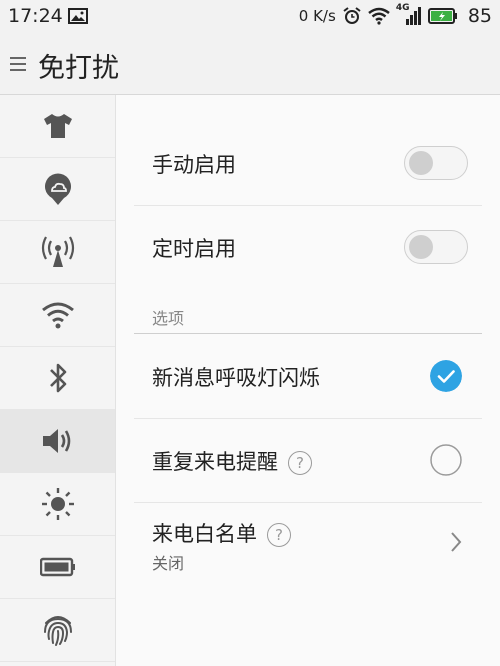 Image resolution: width=500 pixels, height=666 pixels. Describe the element at coordinates (436, 247) in the screenshot. I see `scheduled-enable-toggle` at that location.